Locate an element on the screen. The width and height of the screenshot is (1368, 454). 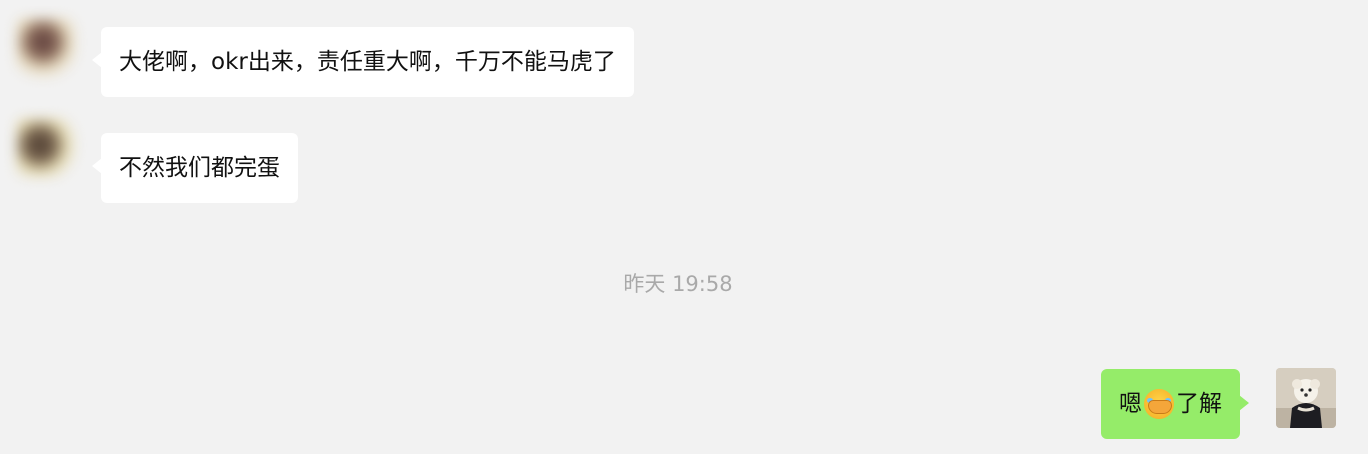
my-message-bubble: 嗯 了解 is located at coordinates (1175, 404).